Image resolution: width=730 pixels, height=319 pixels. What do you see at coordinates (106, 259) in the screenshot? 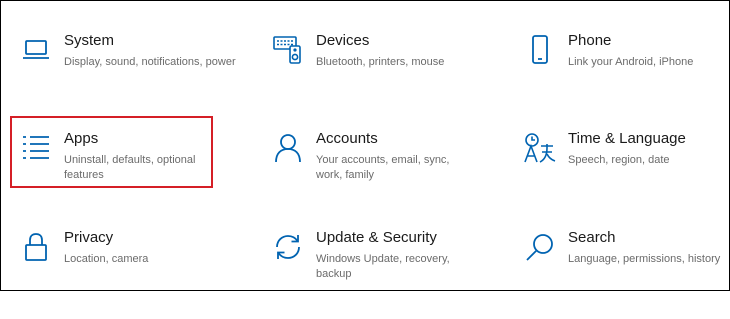
I see `tile-description: Location, camera` at bounding box center [106, 259].